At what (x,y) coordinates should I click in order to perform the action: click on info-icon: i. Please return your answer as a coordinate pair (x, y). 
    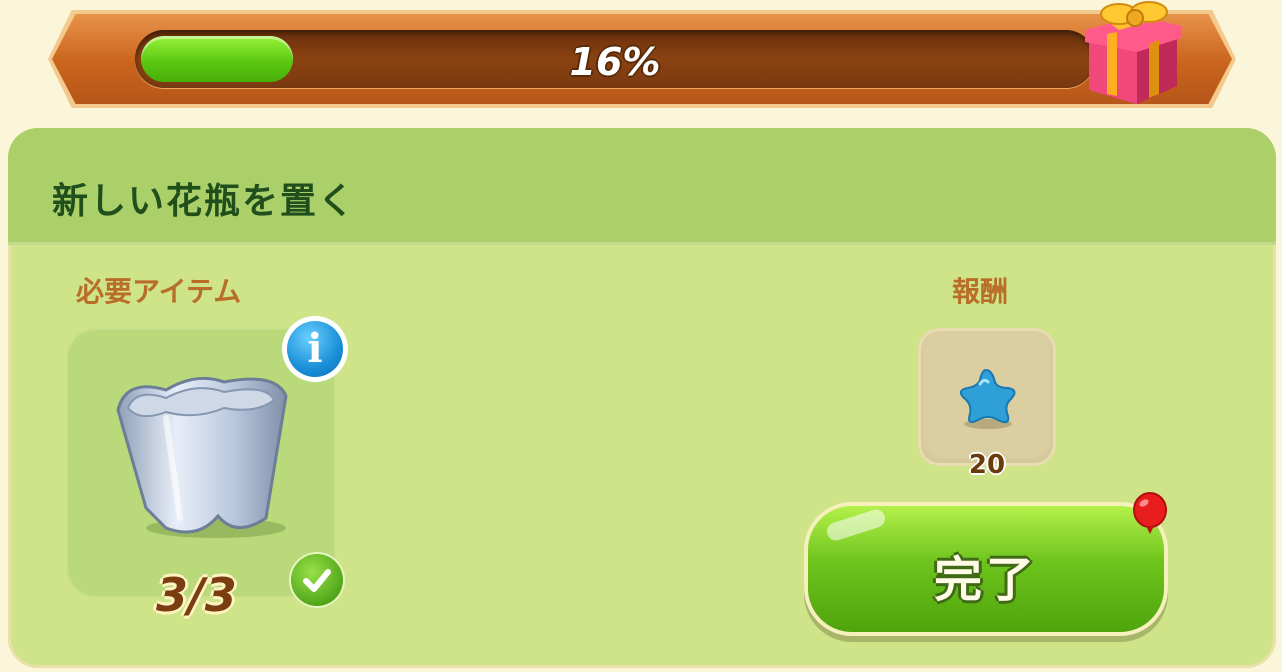
    Looking at the image, I should click on (315, 349).